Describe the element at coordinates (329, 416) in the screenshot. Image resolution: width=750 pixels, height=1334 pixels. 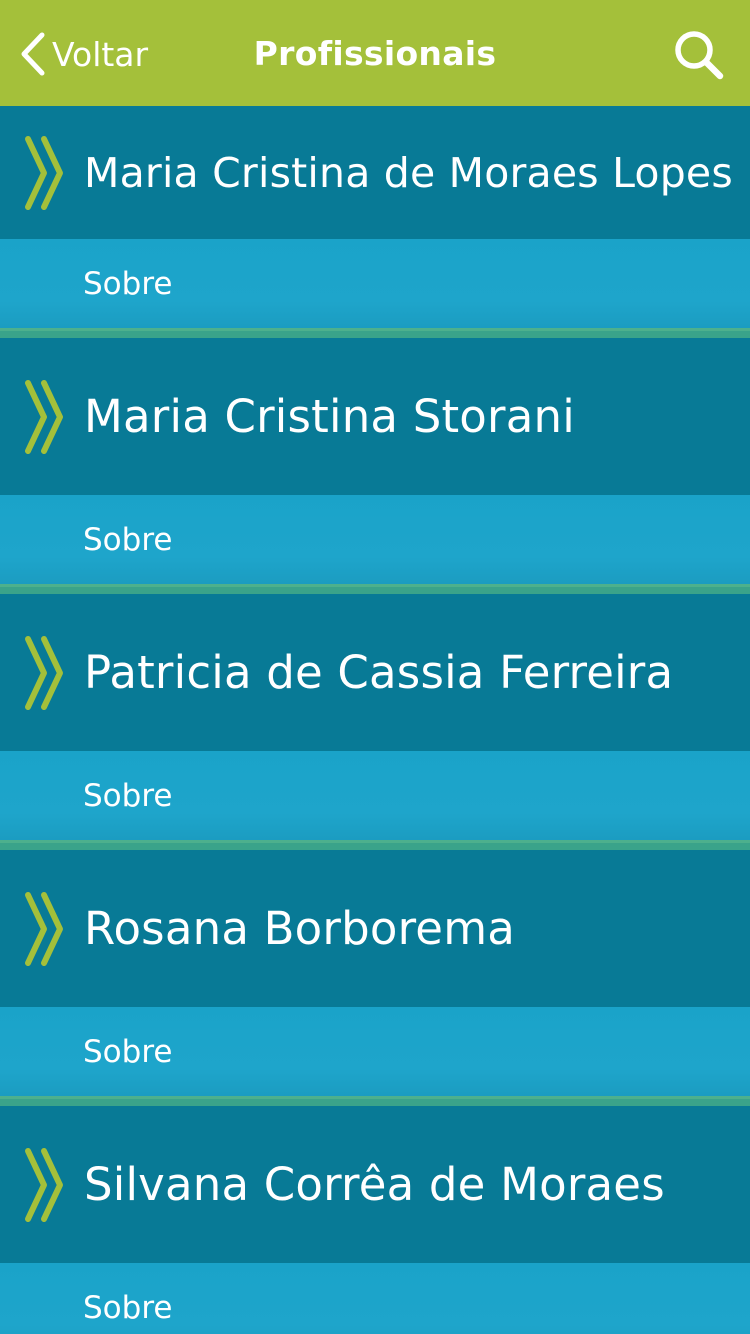
I see `professional-name: Maria Cristina Storani` at that location.